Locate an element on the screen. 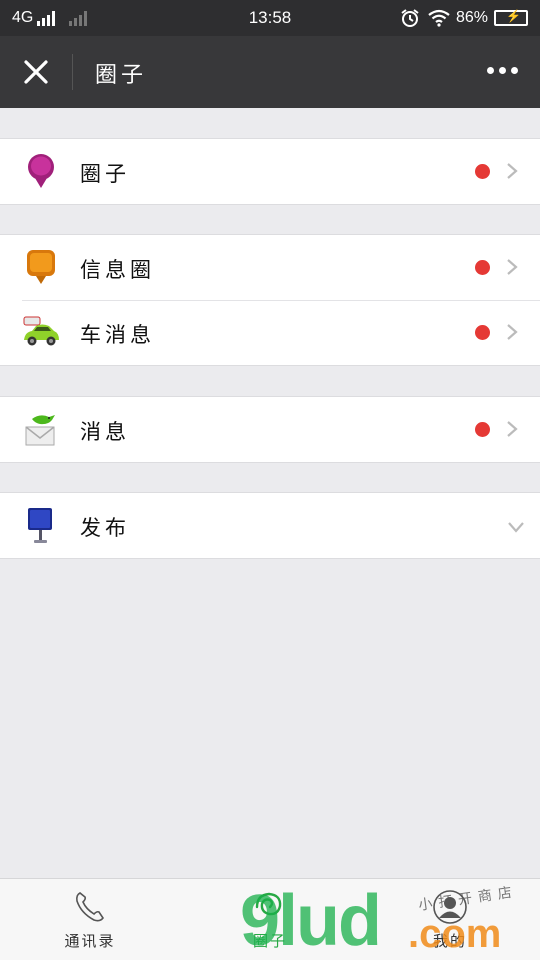 The height and width of the screenshot is (960, 540). purple-pin-icon is located at coordinates (41, 171).